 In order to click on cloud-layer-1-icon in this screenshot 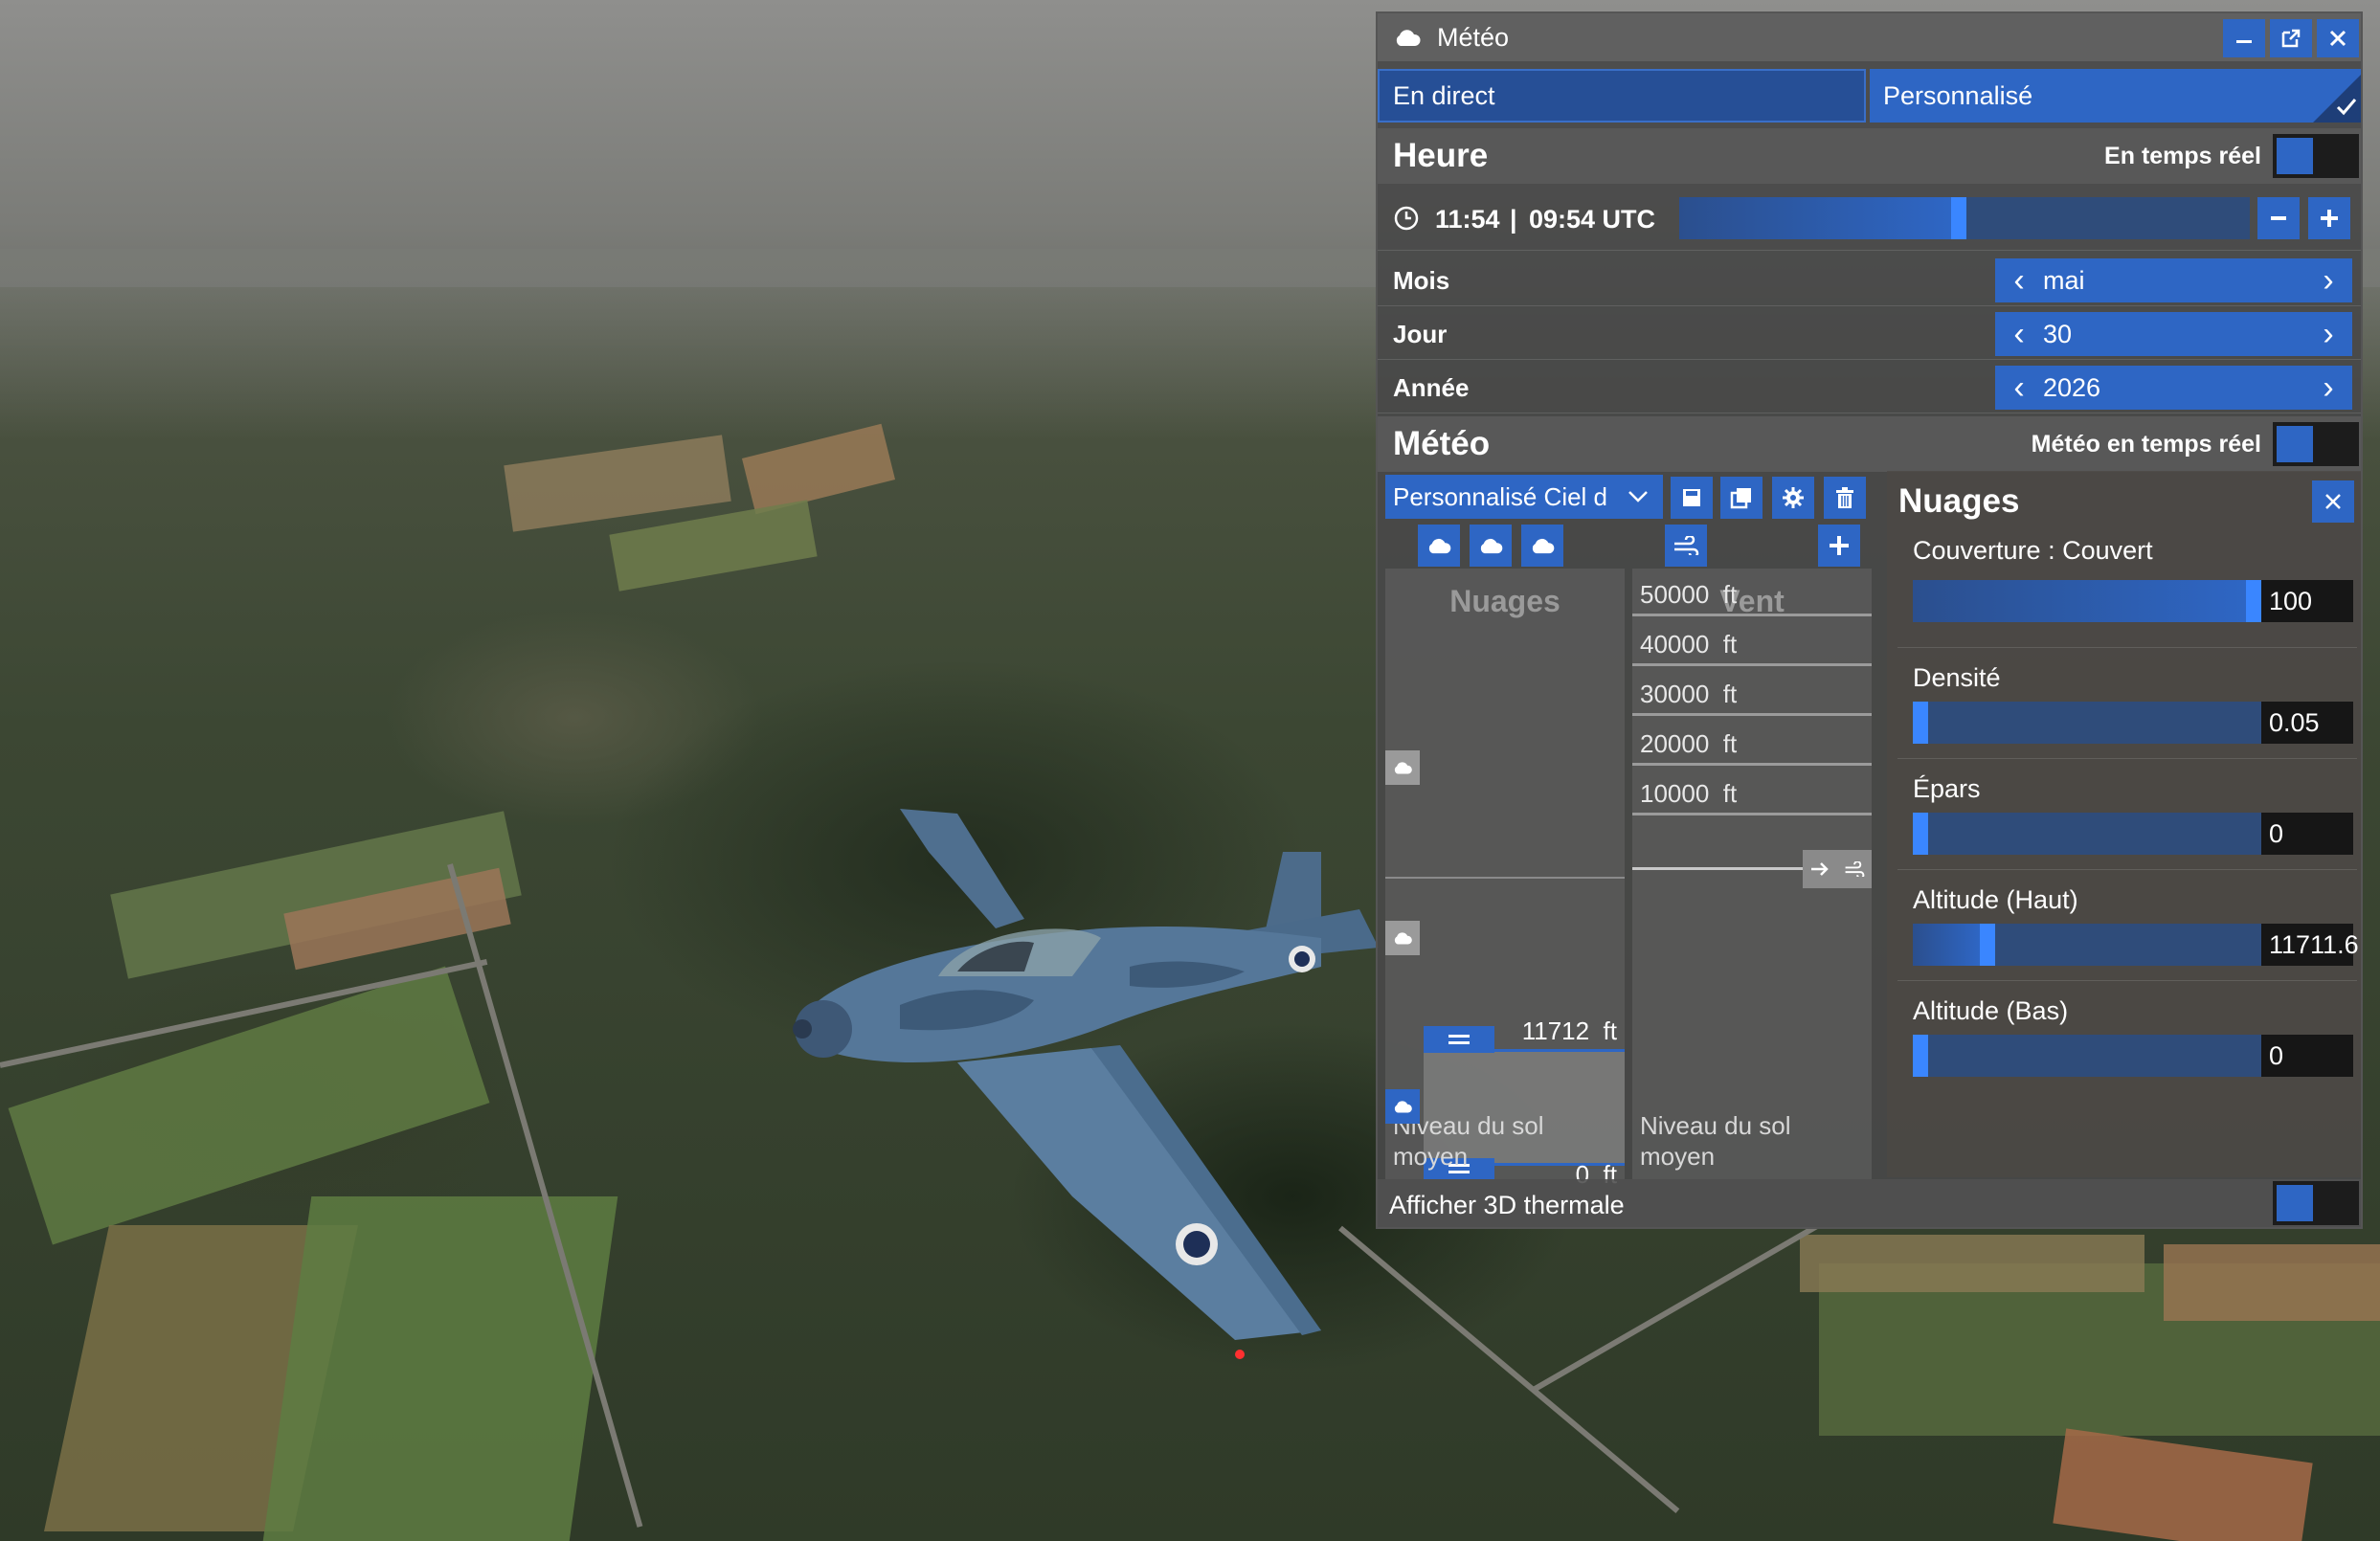, I will do `click(1439, 546)`.